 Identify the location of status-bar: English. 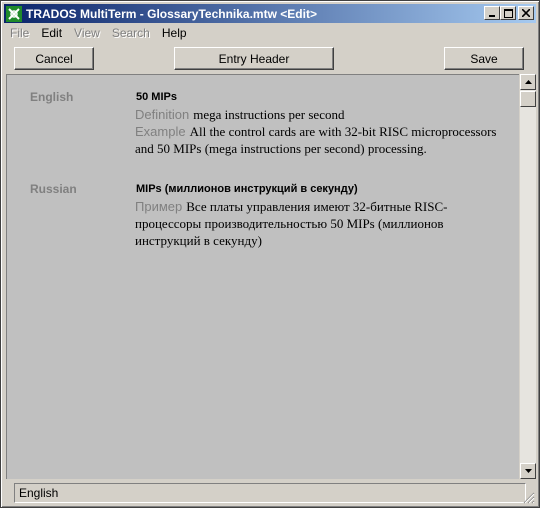
(270, 493).